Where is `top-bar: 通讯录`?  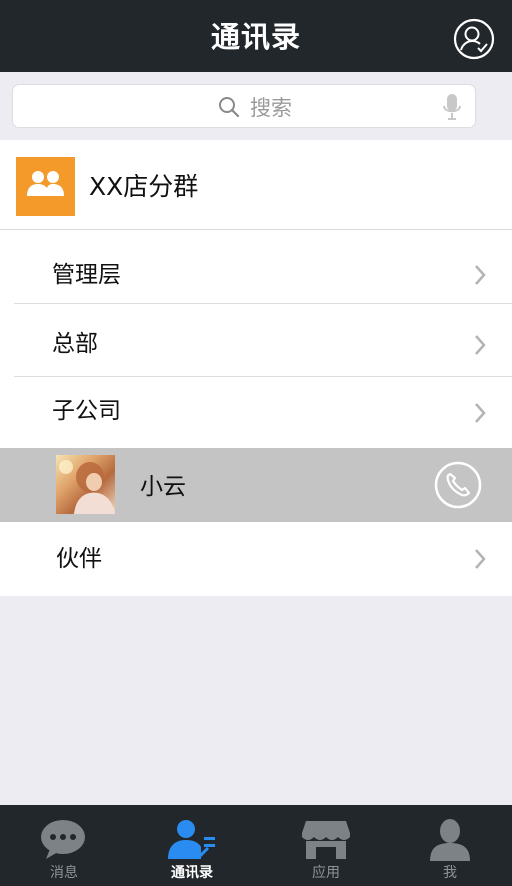 top-bar: 通讯录 is located at coordinates (256, 36).